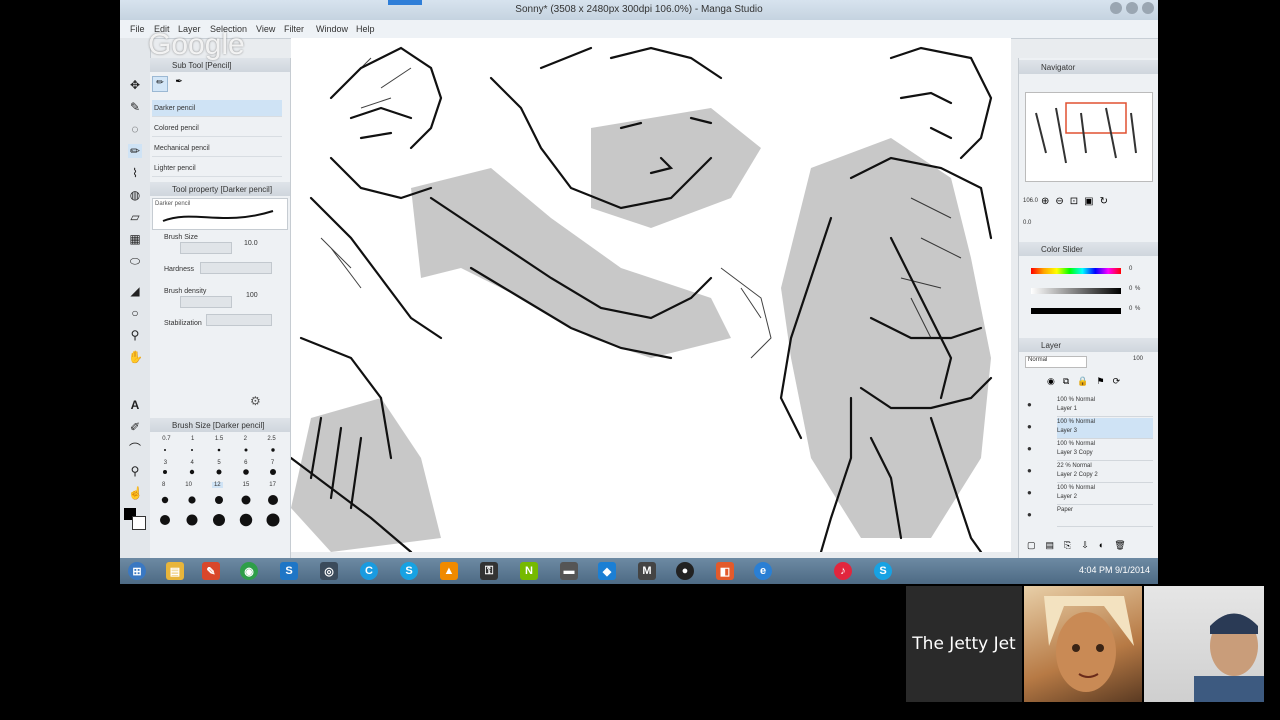 This screenshot has width=1280, height=720. What do you see at coordinates (1051, 381) in the screenshot?
I see `layer-mask-icon: ◉` at bounding box center [1051, 381].